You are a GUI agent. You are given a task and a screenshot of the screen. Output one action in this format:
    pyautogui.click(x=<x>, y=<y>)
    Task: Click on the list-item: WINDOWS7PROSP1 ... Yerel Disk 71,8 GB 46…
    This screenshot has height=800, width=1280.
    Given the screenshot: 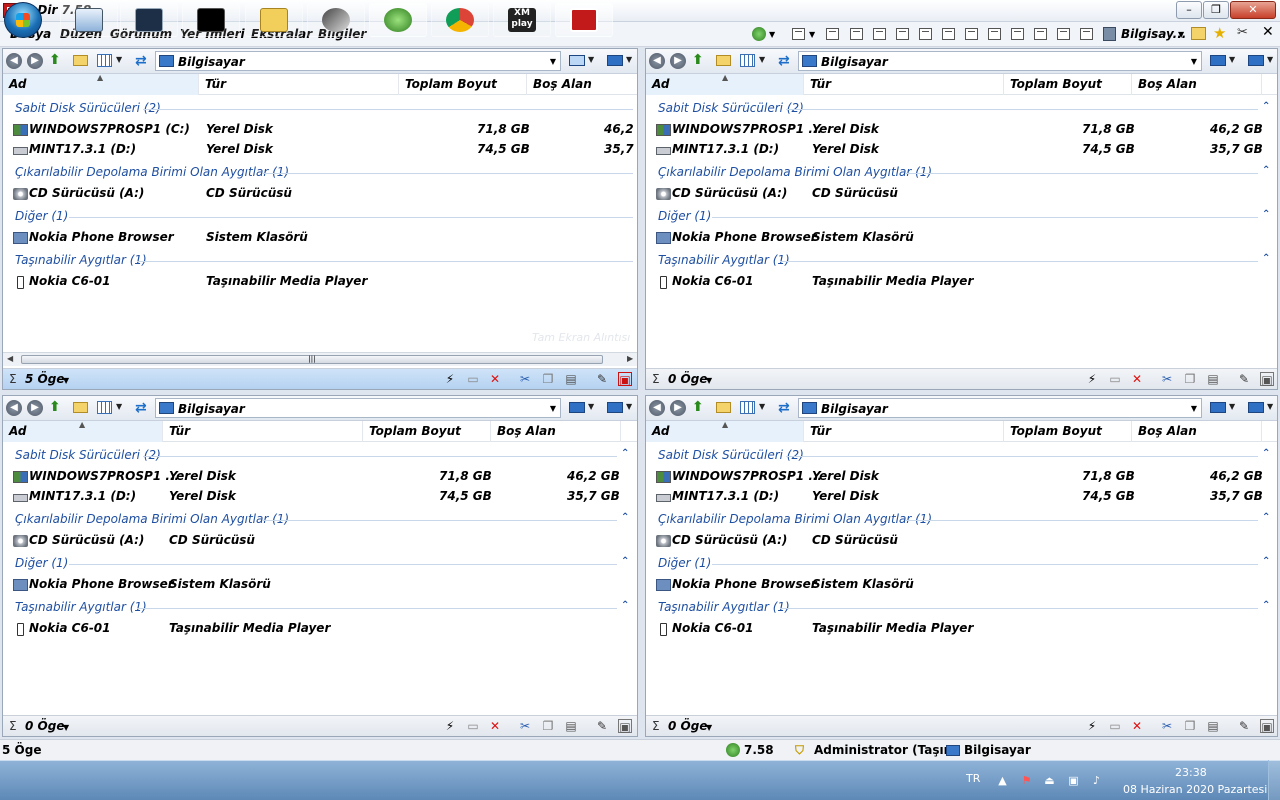 What is the action you would take?
    pyautogui.click(x=961, y=477)
    